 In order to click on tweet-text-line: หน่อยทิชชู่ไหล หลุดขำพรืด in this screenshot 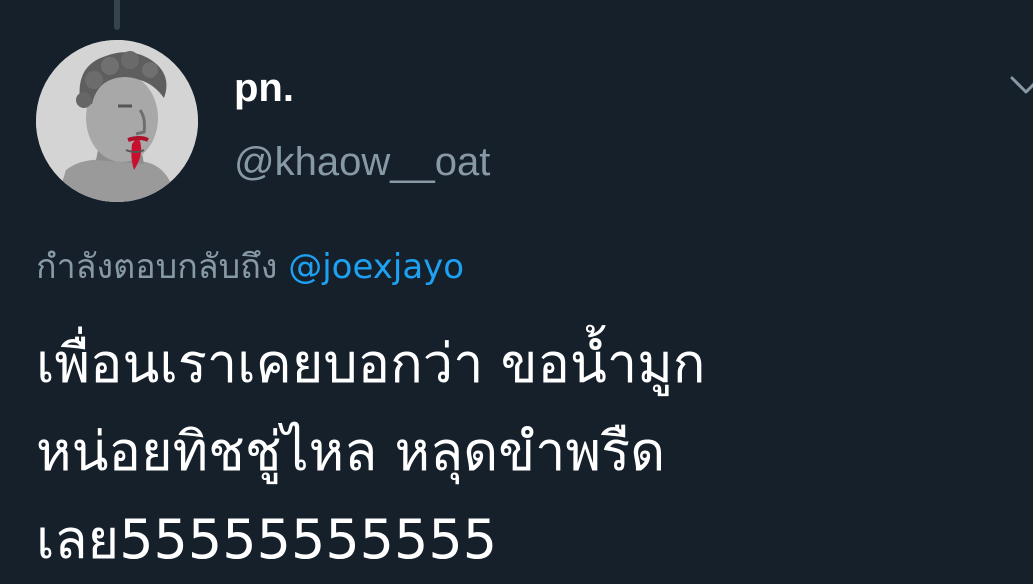, I will do `click(351, 451)`.